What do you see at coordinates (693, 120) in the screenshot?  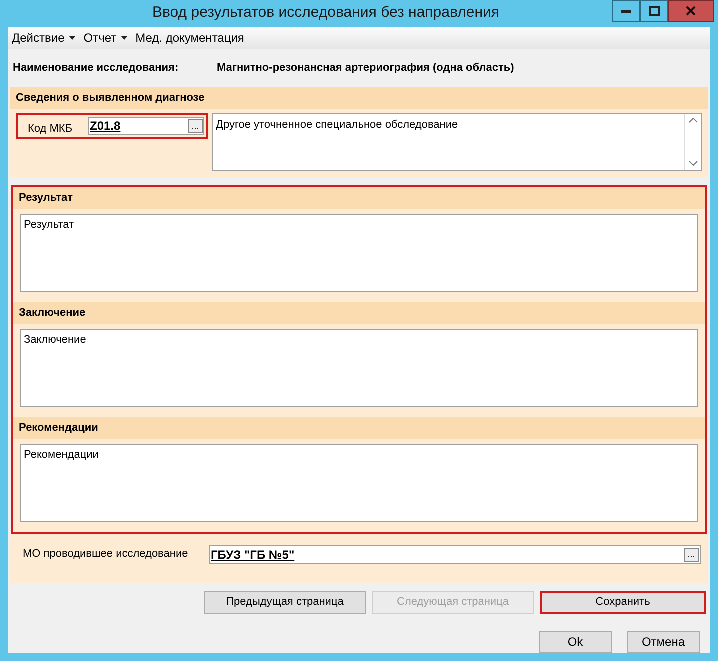 I see `scroll-up-icon` at bounding box center [693, 120].